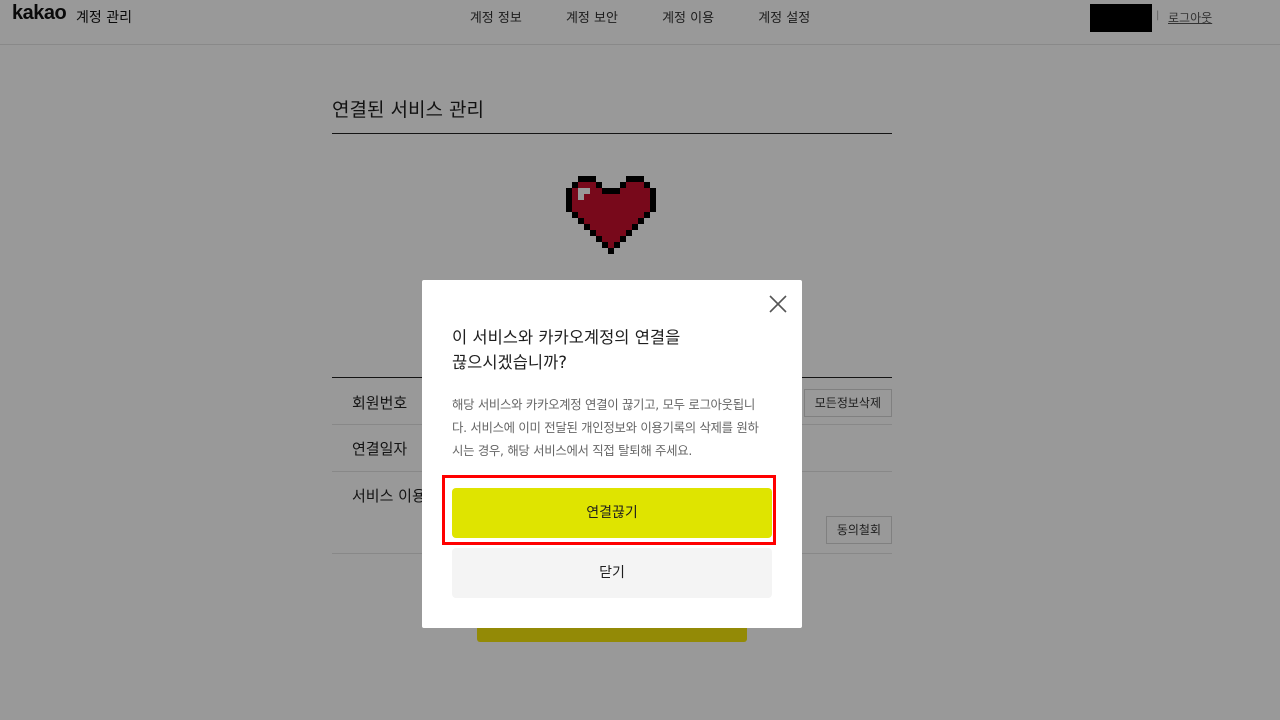  Describe the element at coordinates (778, 304) in the screenshot. I see `close-icon` at that location.